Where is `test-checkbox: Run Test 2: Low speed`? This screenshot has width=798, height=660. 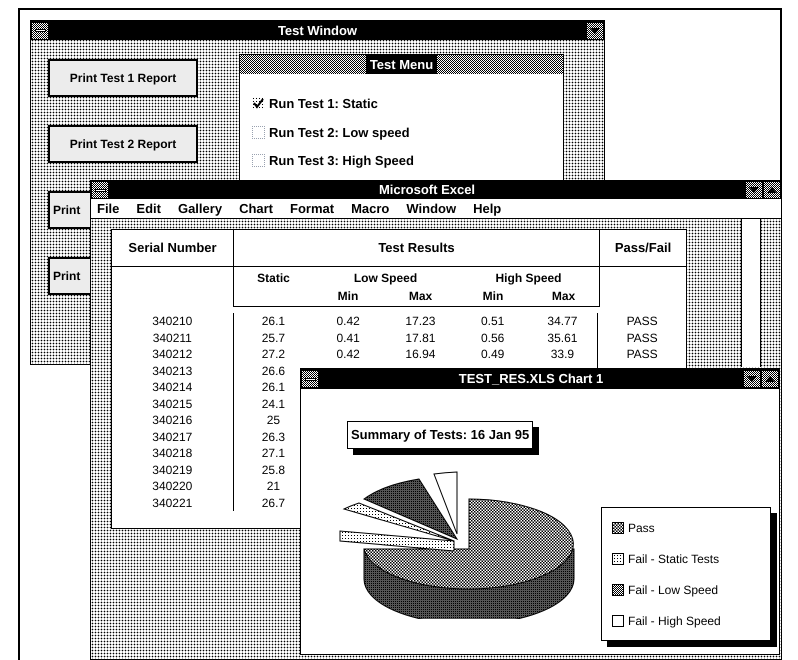
test-checkbox: Run Test 2: Low speed is located at coordinates (407, 132).